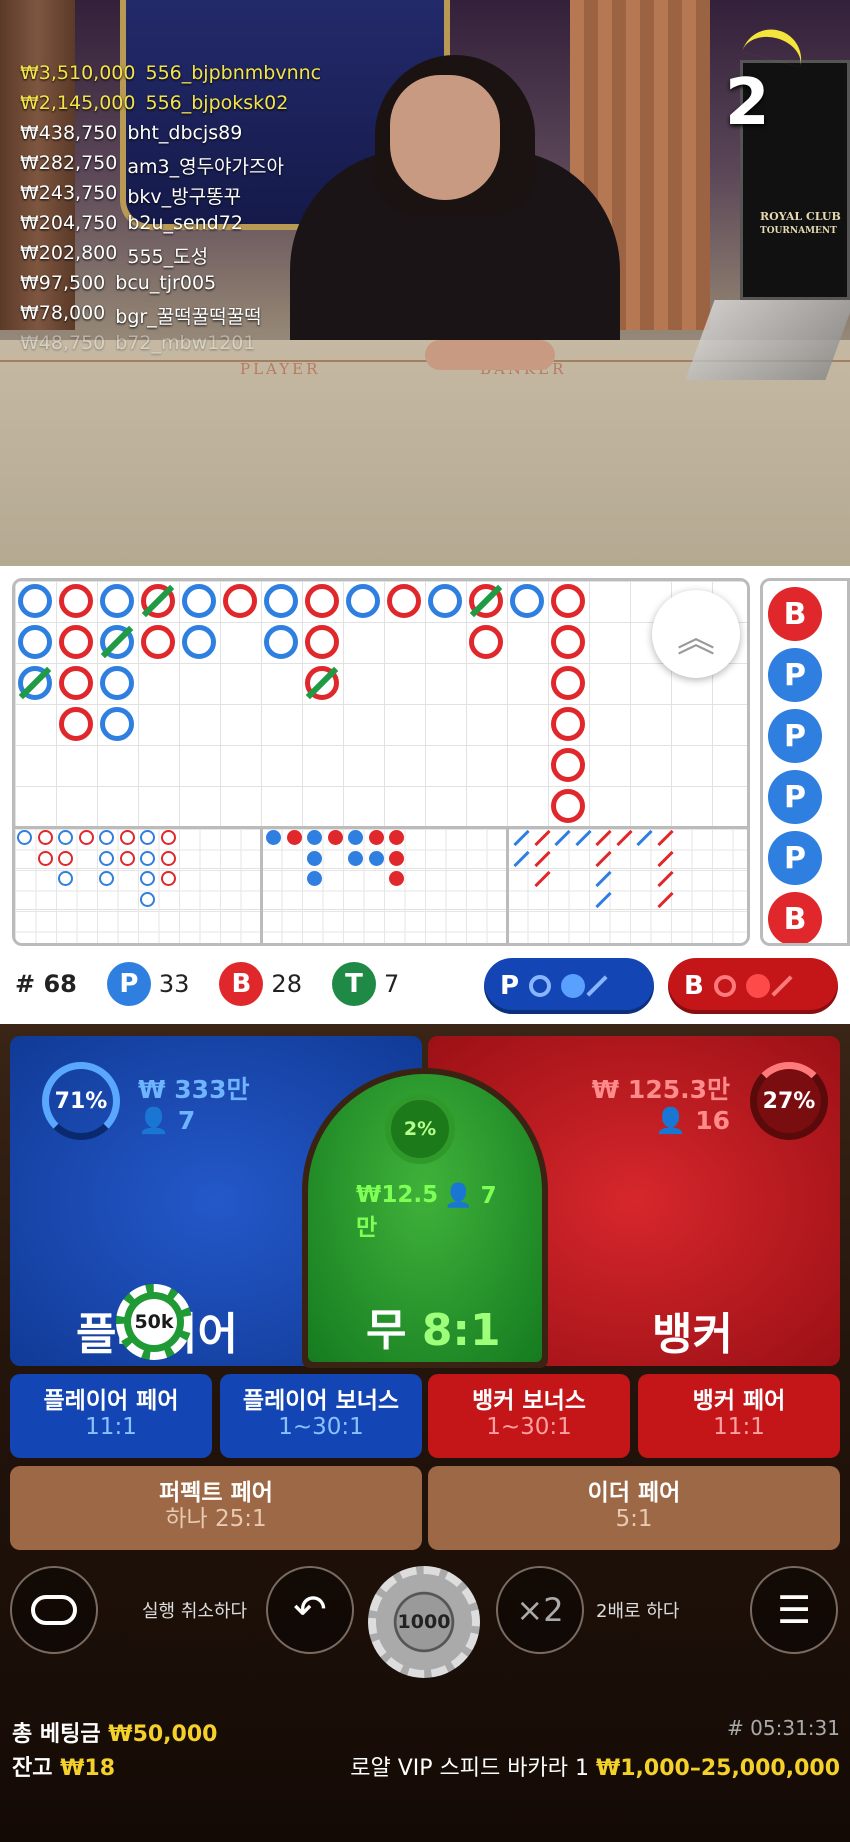 This screenshot has width=850, height=1842. What do you see at coordinates (141, 315) in the screenshot?
I see `bet-feed-row: ₩78,000 bgr_꿀떡꿀떡꿀떡` at bounding box center [141, 315].